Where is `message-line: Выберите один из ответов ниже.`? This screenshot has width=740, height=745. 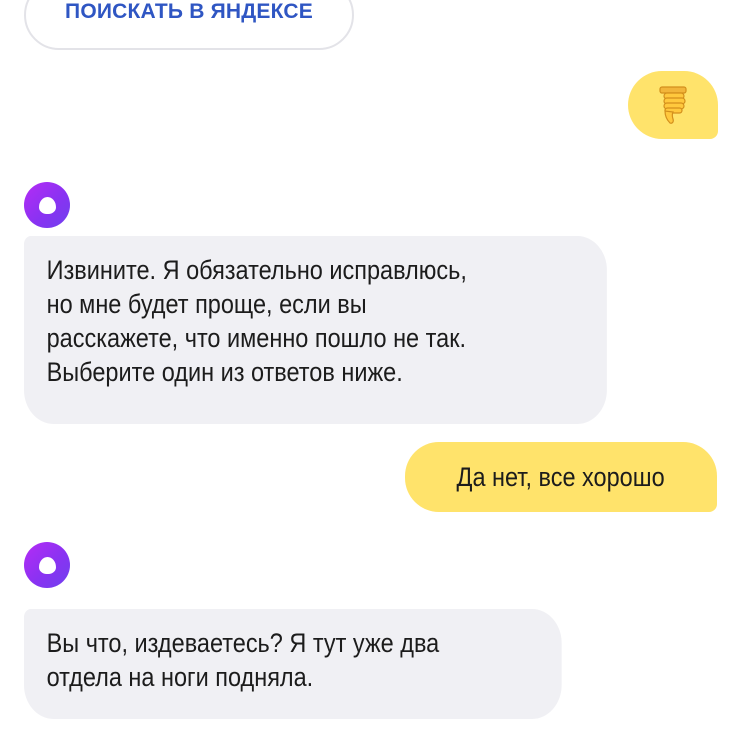 message-line: Выберите один из ответов ниже. is located at coordinates (224, 372).